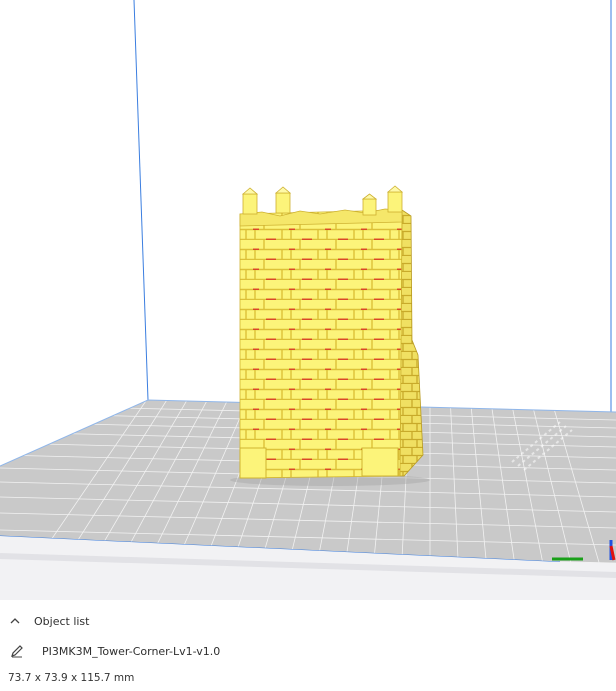 This screenshot has width=616, height=691. What do you see at coordinates (131, 651) in the screenshot?
I see `object-name: PI3MK3M_Tower-Corner-Lv1-v1.0` at bounding box center [131, 651].